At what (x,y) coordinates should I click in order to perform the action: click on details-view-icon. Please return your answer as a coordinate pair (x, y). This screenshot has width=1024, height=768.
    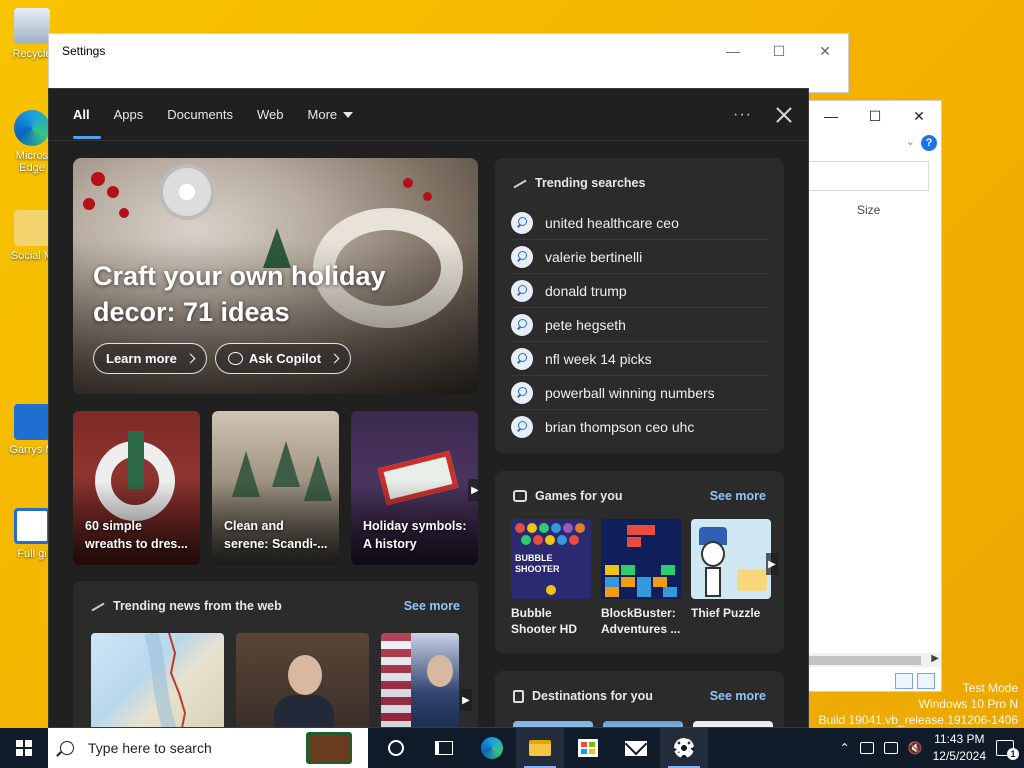
    Looking at the image, I should click on (904, 681).